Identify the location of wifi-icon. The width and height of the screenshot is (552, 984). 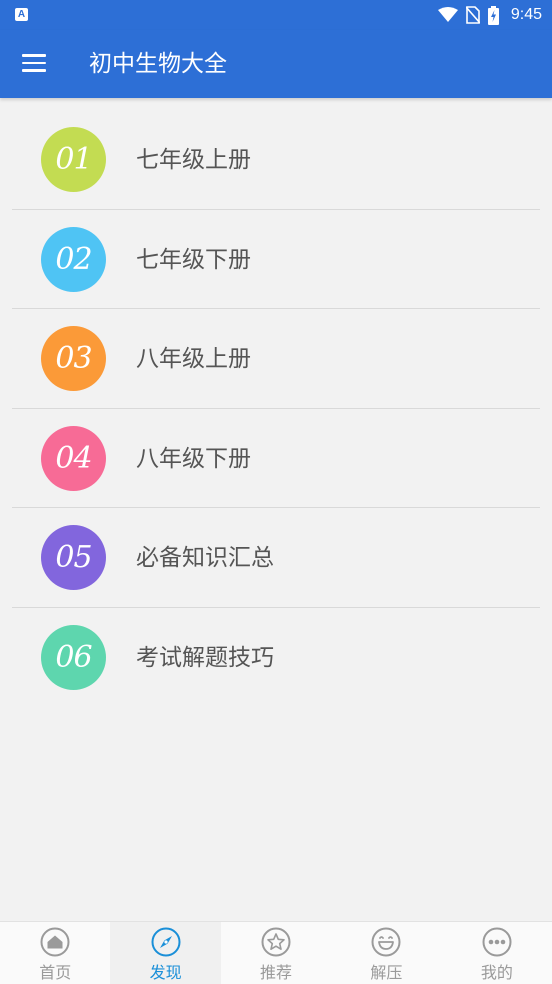
(447, 14).